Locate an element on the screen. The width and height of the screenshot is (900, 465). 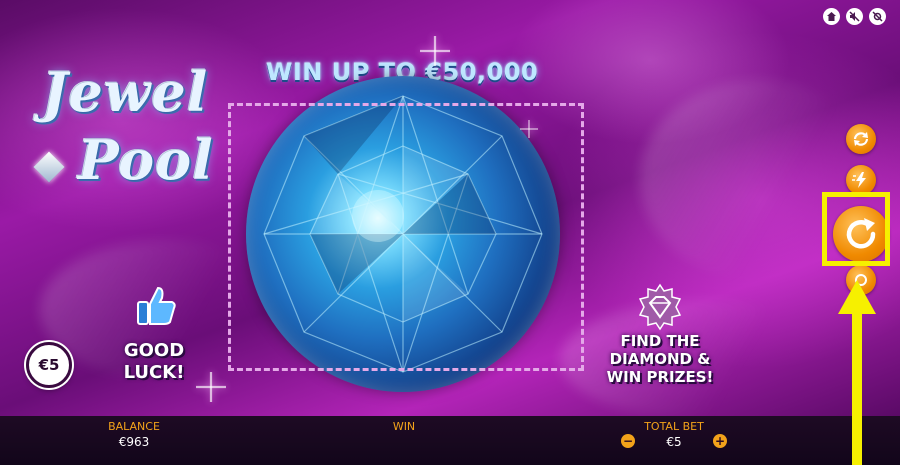
settings-off-icon is located at coordinates (877, 16).